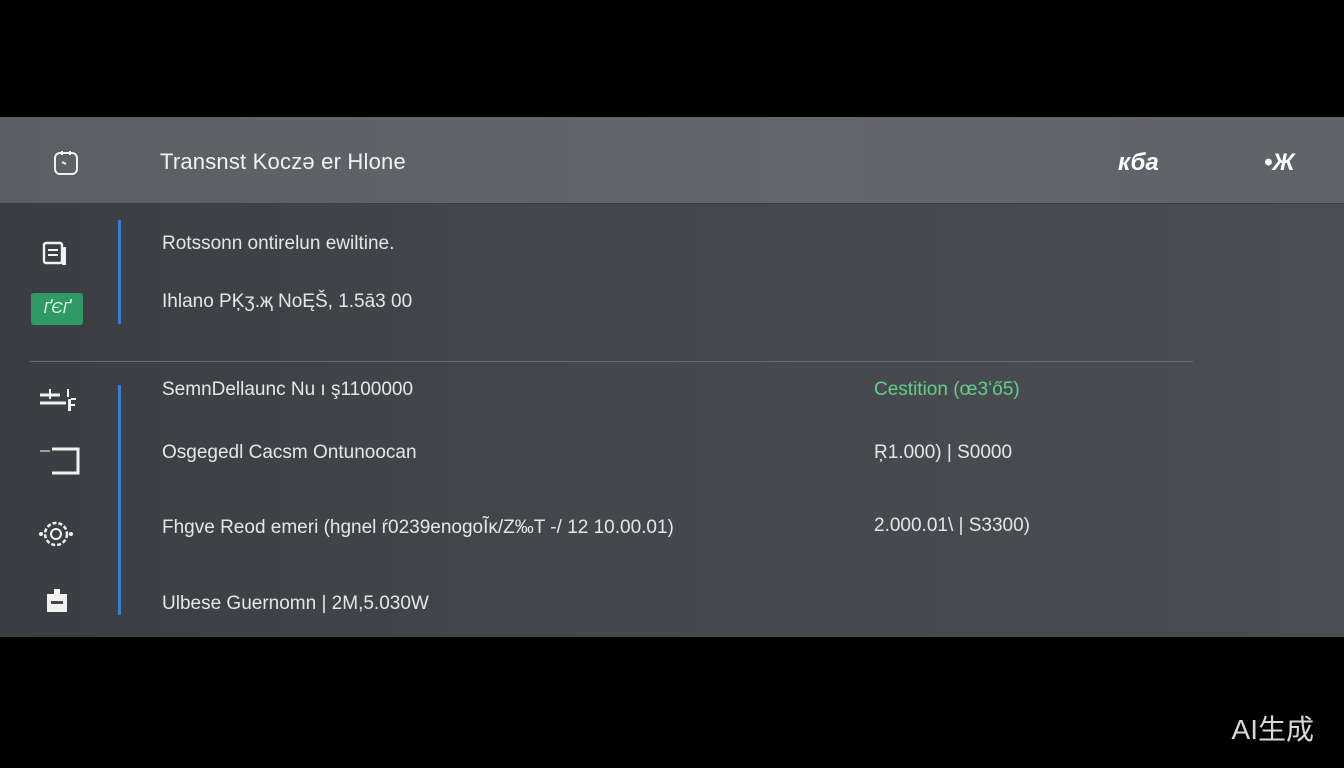  What do you see at coordinates (1279, 163) in the screenshot?
I see `user-mark-icon: •Ж` at bounding box center [1279, 163].